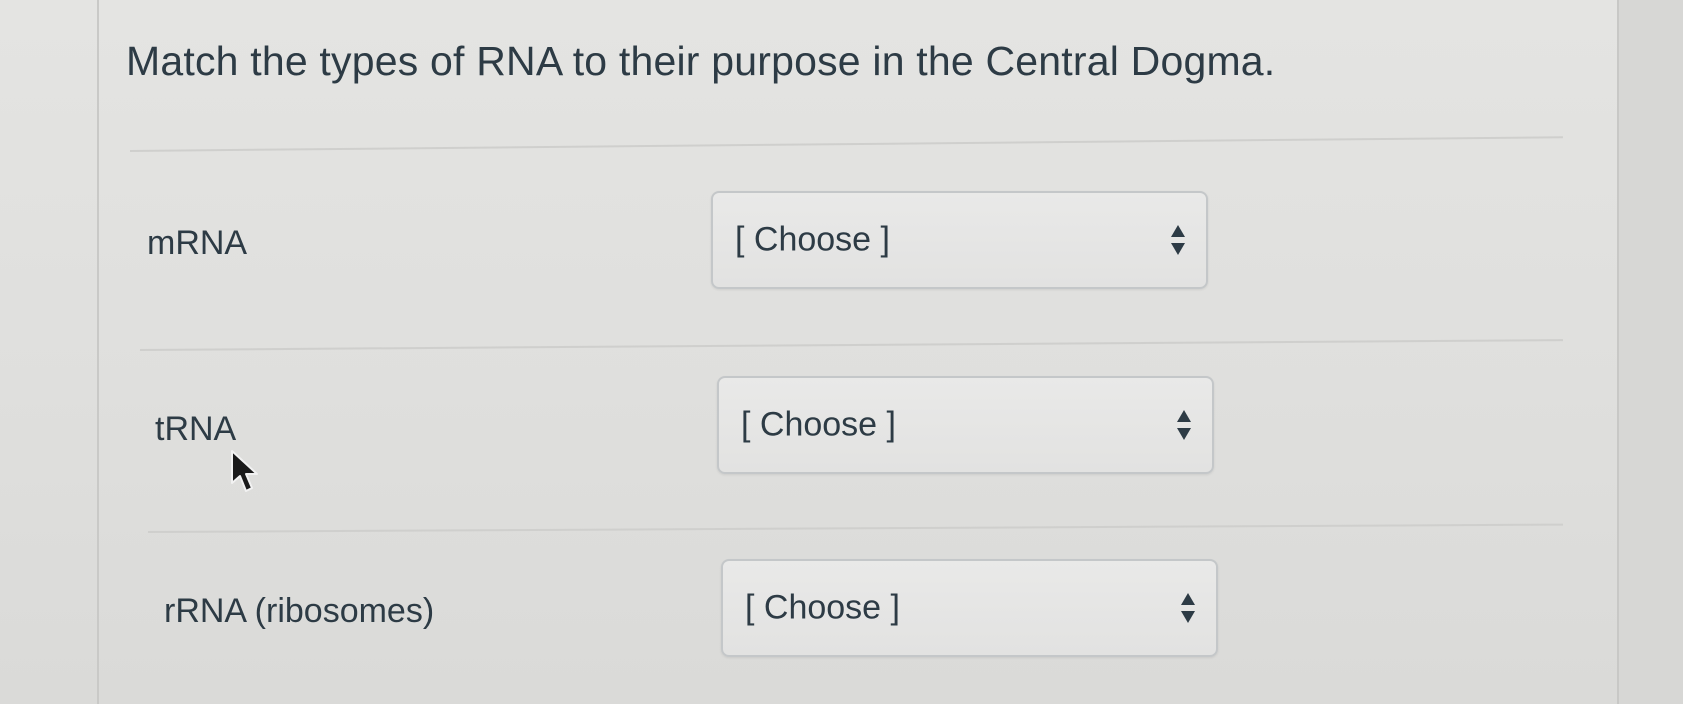 The height and width of the screenshot is (704, 1683). What do you see at coordinates (969, 608) in the screenshot?
I see `match-select-rrna: [ Choose ]` at bounding box center [969, 608].